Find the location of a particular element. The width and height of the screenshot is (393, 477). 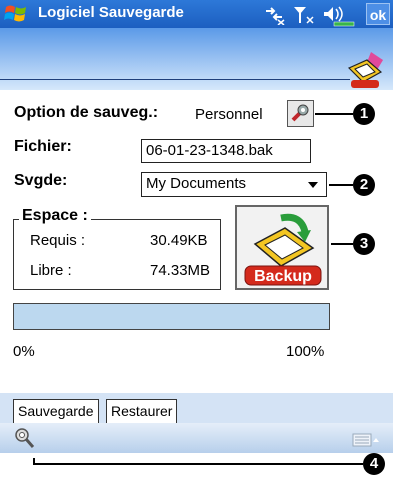

header-divider is located at coordinates (175, 79).